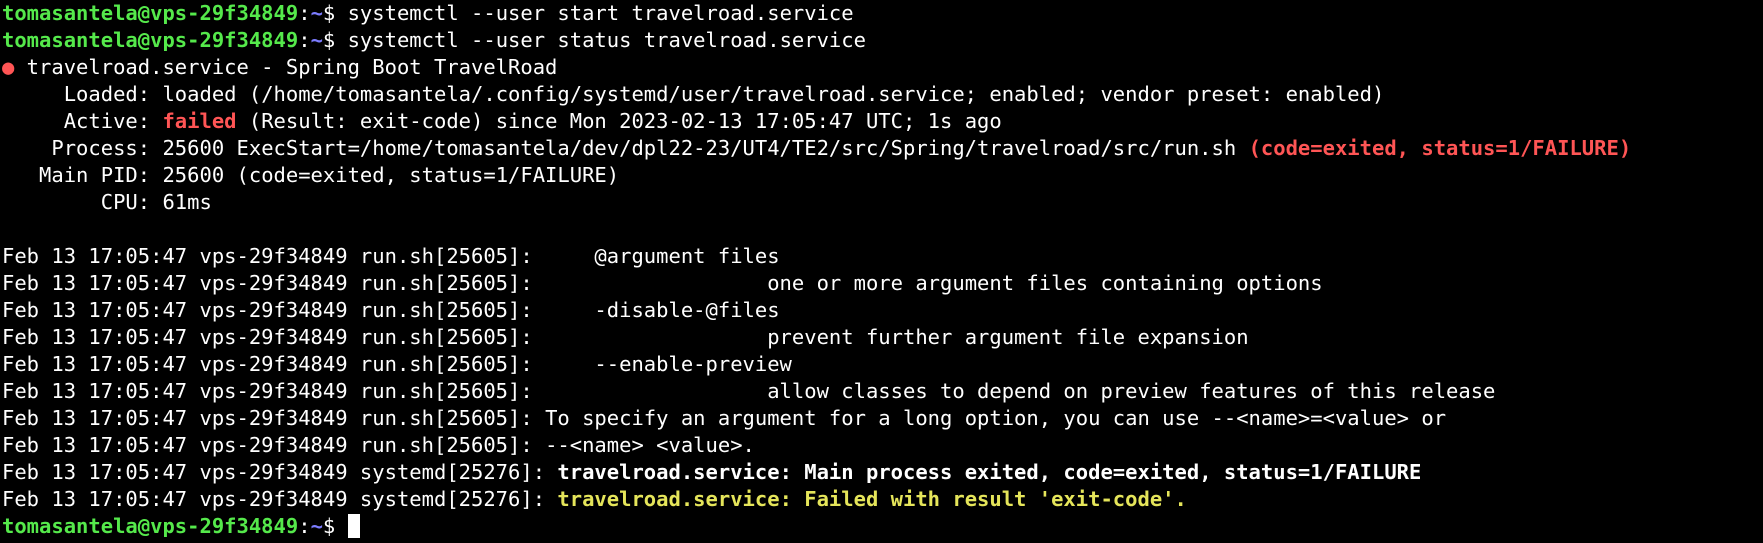  Describe the element at coordinates (353, 526) in the screenshot. I see `text-cursor` at that location.